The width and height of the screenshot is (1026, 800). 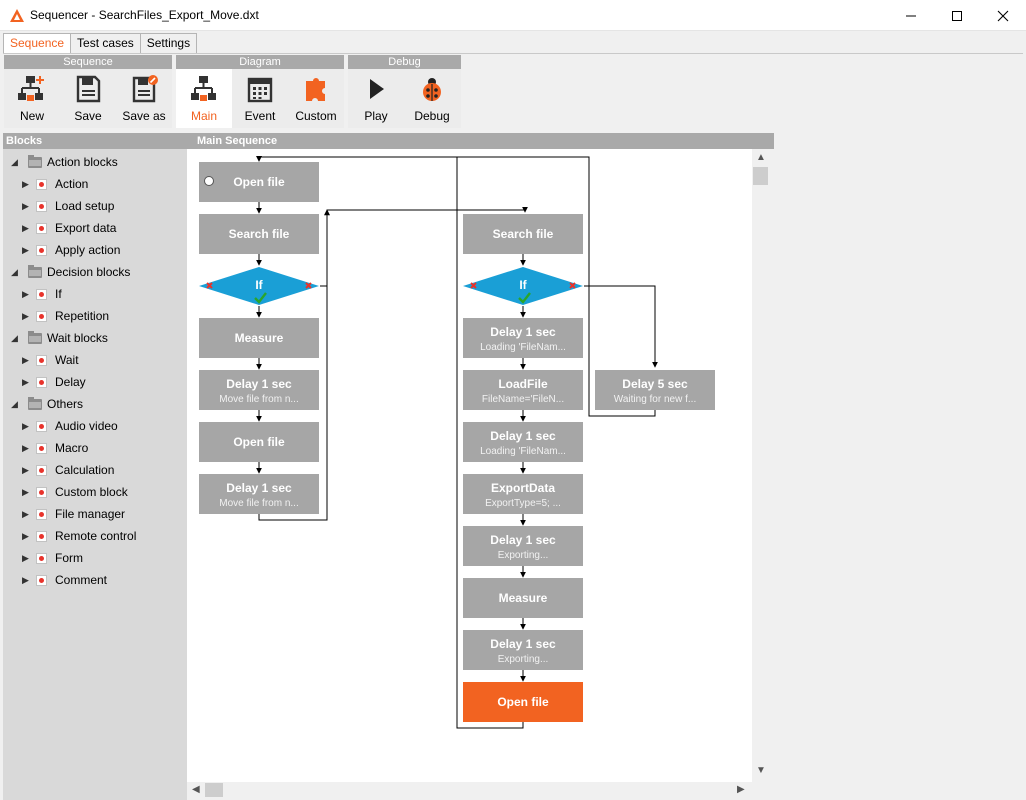 I want to click on tree-folder: ◢ Others, so click(x=95, y=404).